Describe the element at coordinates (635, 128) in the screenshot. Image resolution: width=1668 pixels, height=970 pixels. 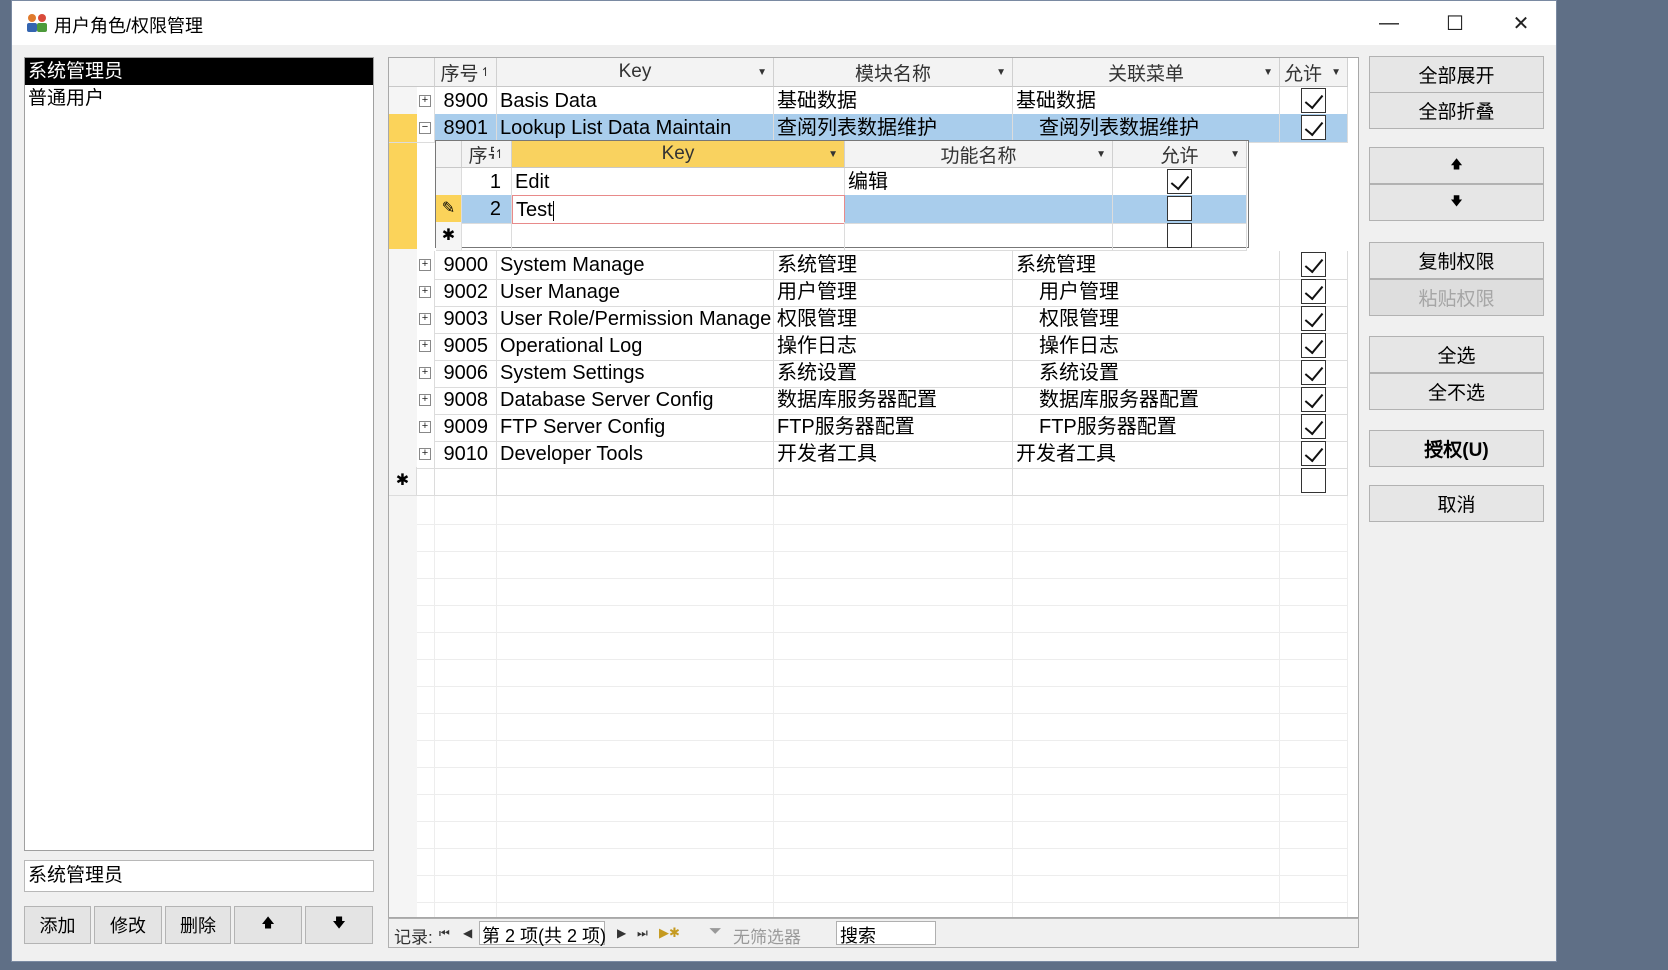
I see `cell-key: Lookup List Data Maintain` at that location.